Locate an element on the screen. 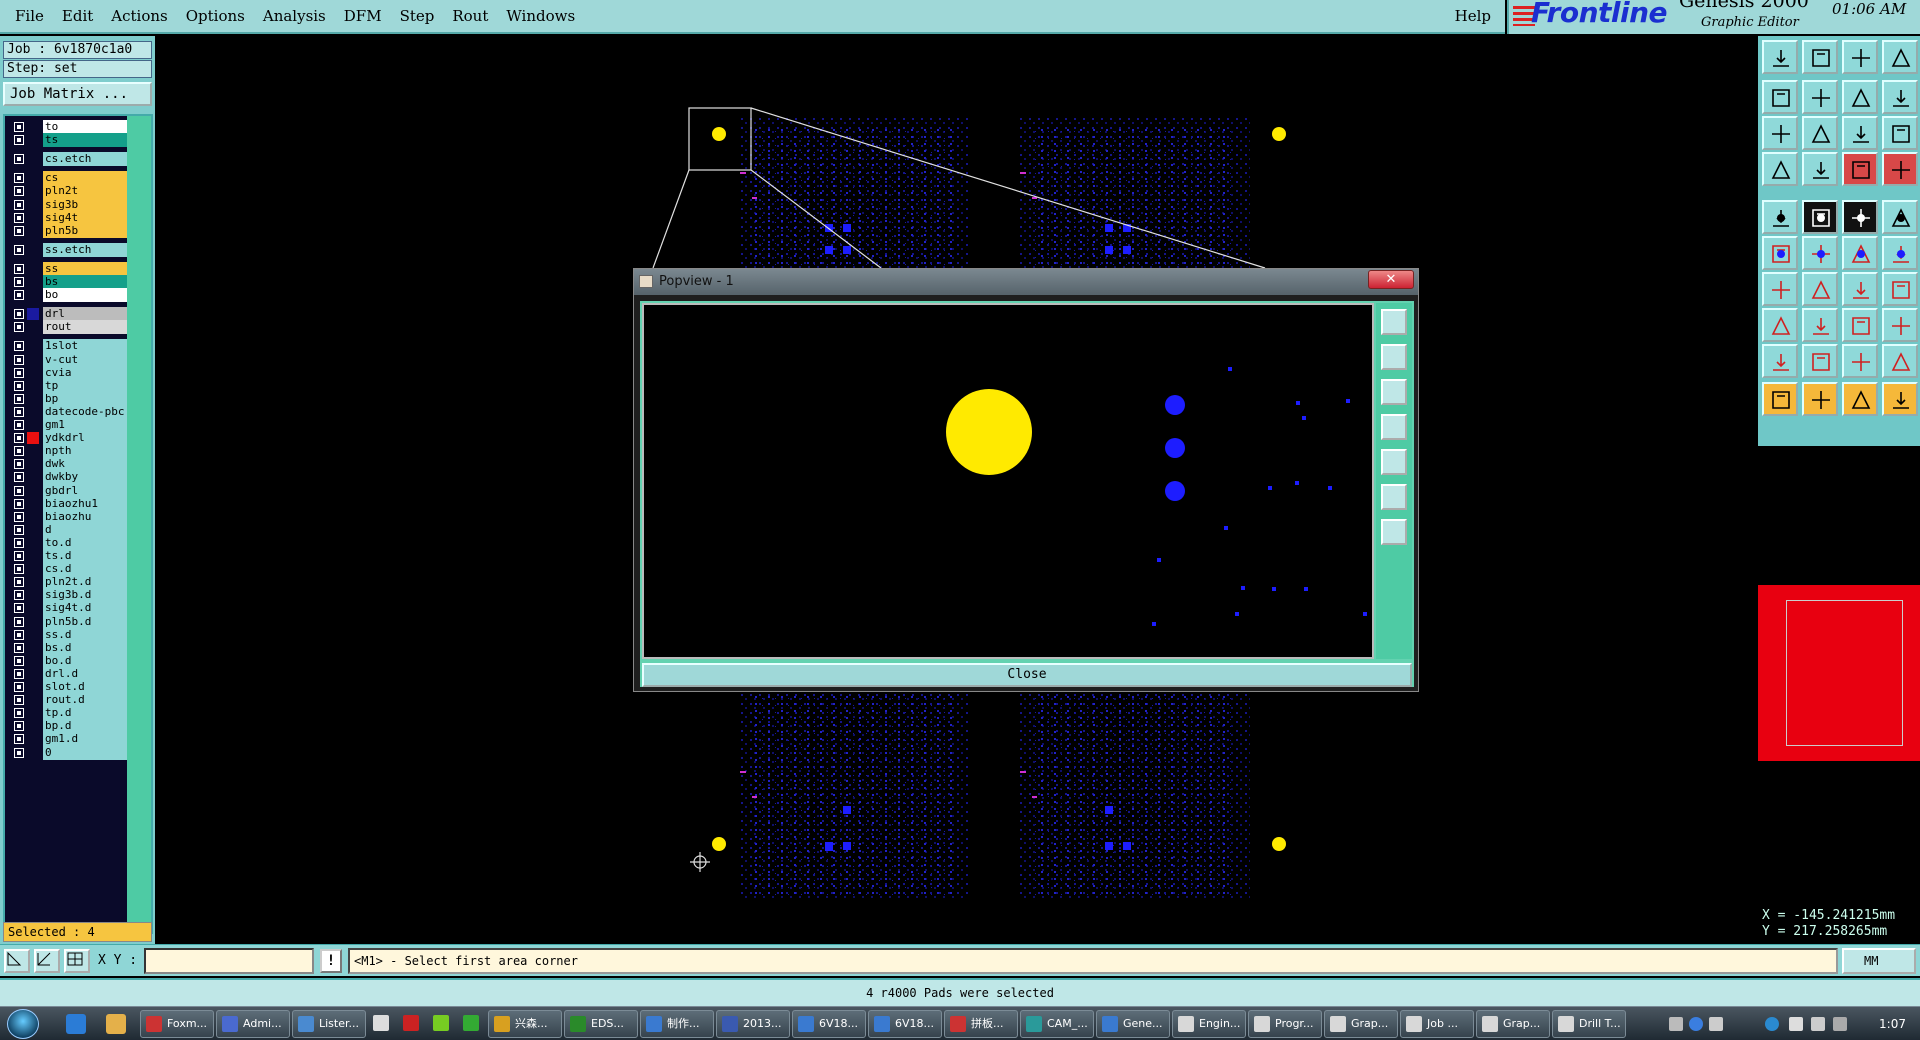 The image size is (1920, 1040). layer-name: v-cut is located at coordinates (86, 359).